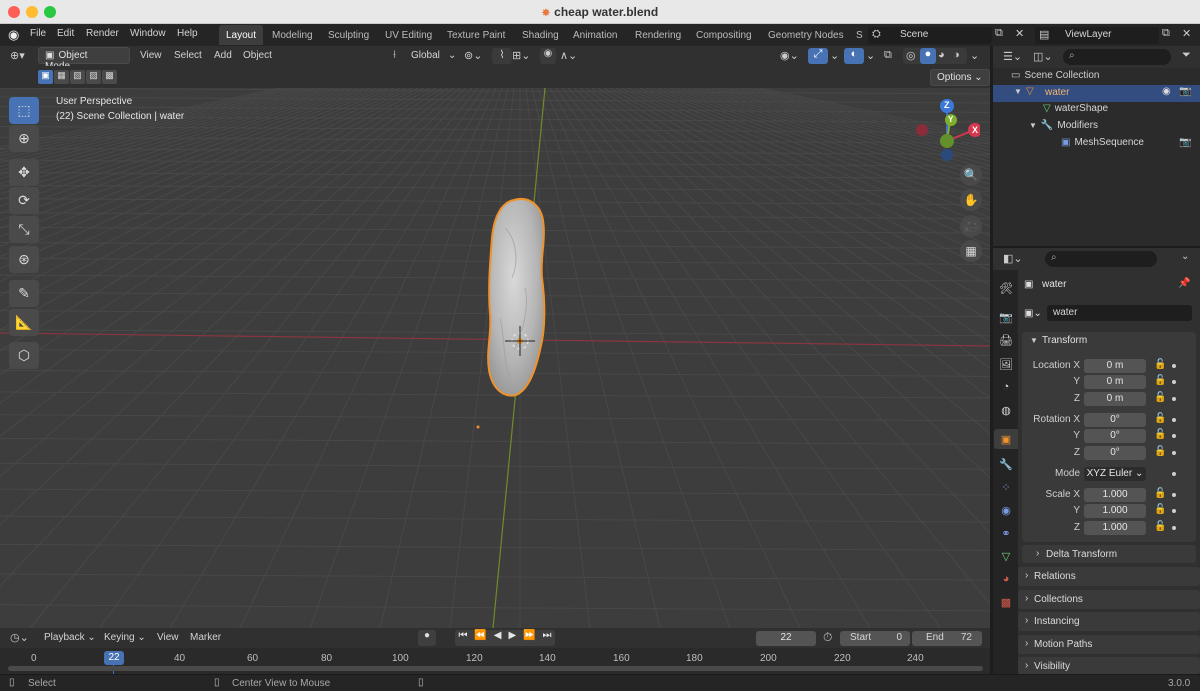  Describe the element at coordinates (724, 35) in the screenshot. I see `tab-compositing: Compositing` at that location.